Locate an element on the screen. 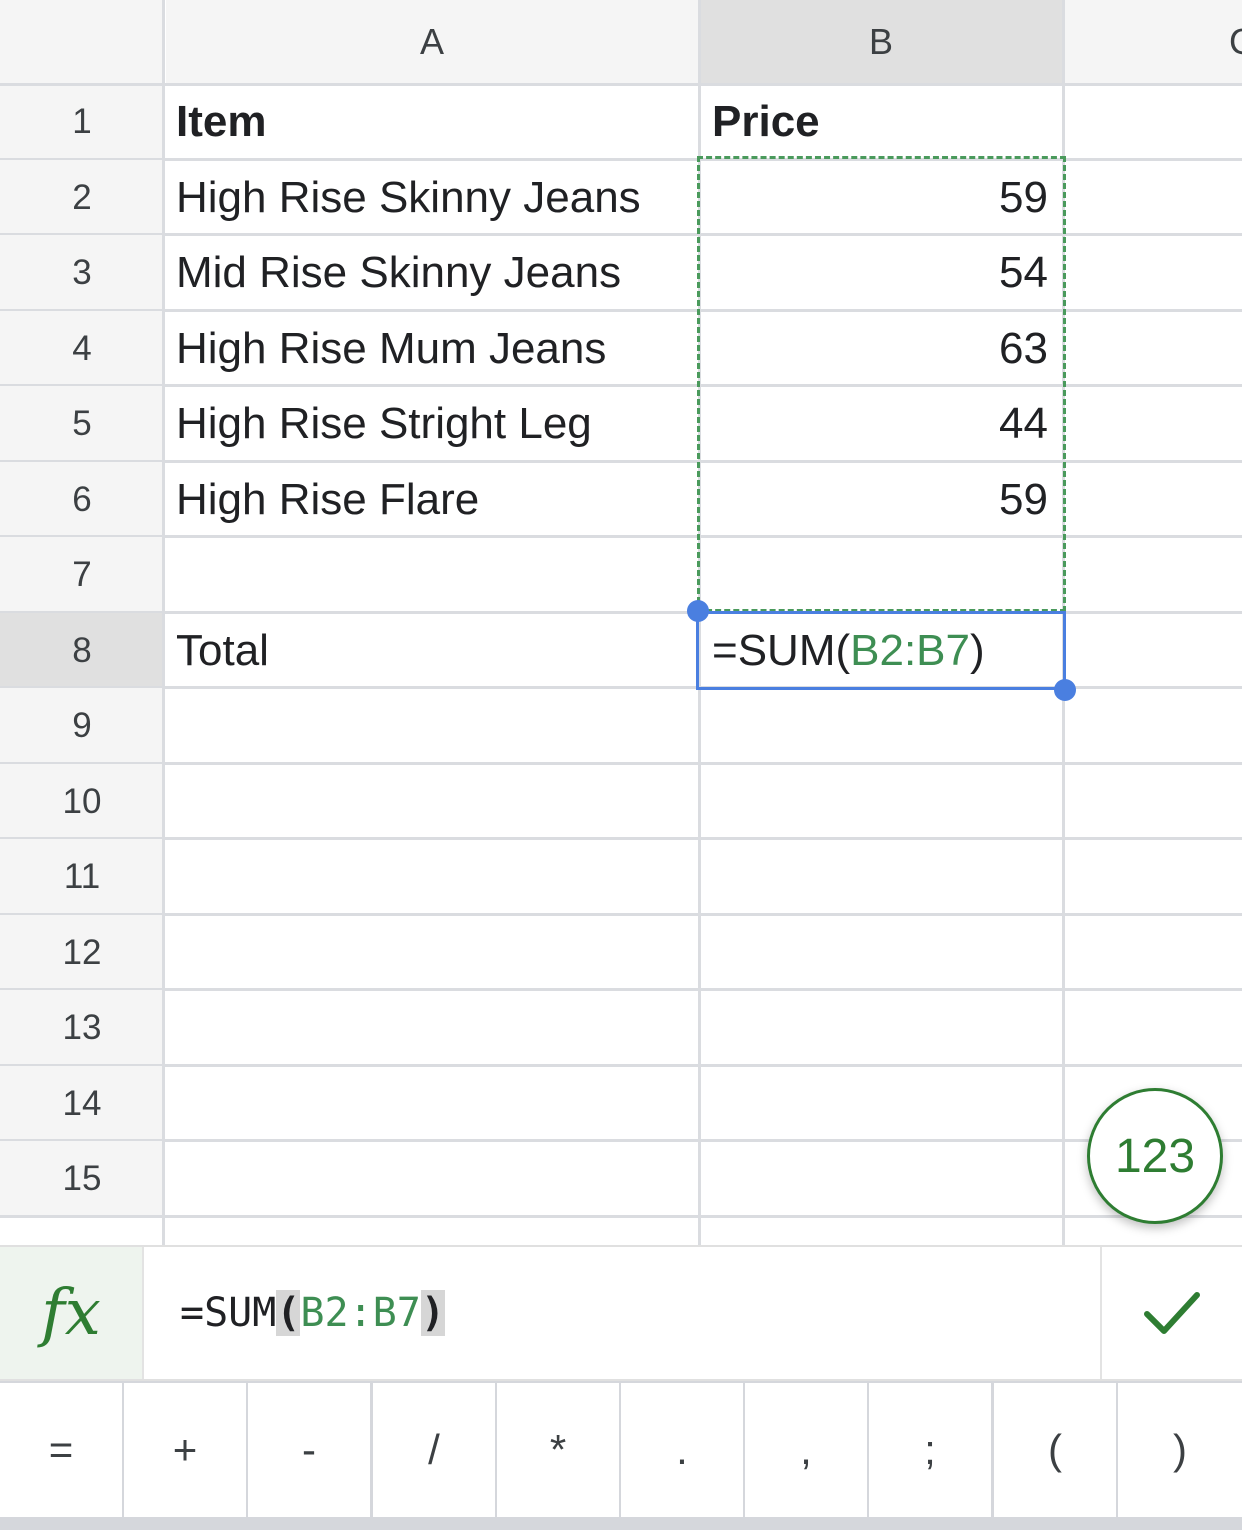 The image size is (1242, 1530). cell-b12 is located at coordinates (881, 952).